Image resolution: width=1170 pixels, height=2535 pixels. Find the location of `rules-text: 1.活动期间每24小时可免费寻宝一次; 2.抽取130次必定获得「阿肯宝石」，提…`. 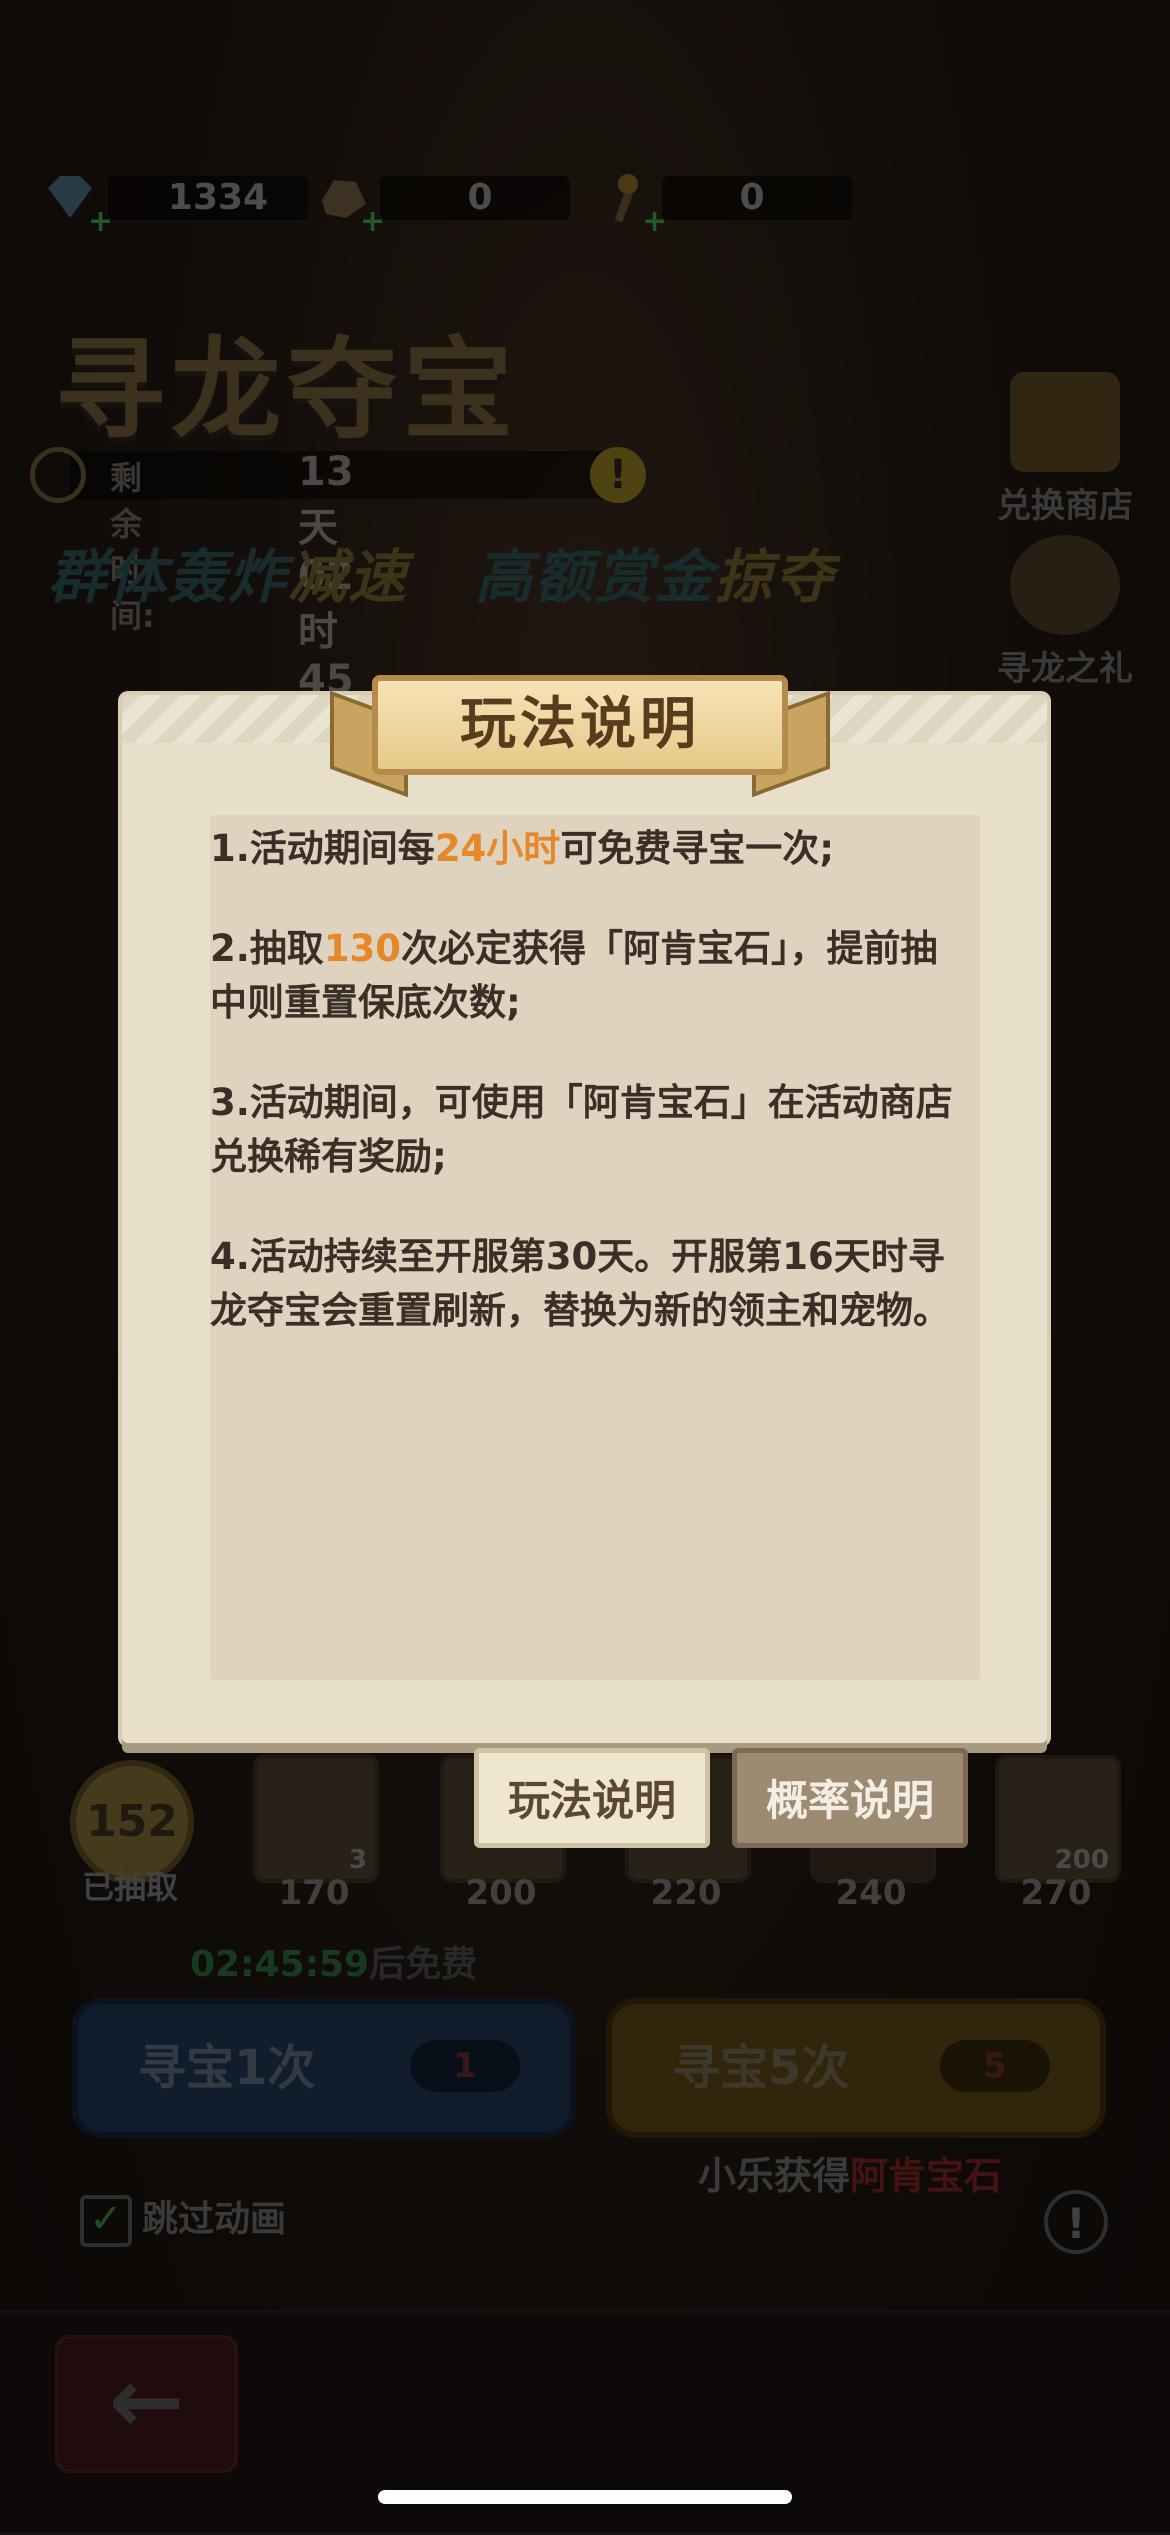

rules-text: 1.活动期间每24小时可免费寻宝一次; 2.抽取130次必定获得「阿肯宝石」，提… is located at coordinates (590, 1103).